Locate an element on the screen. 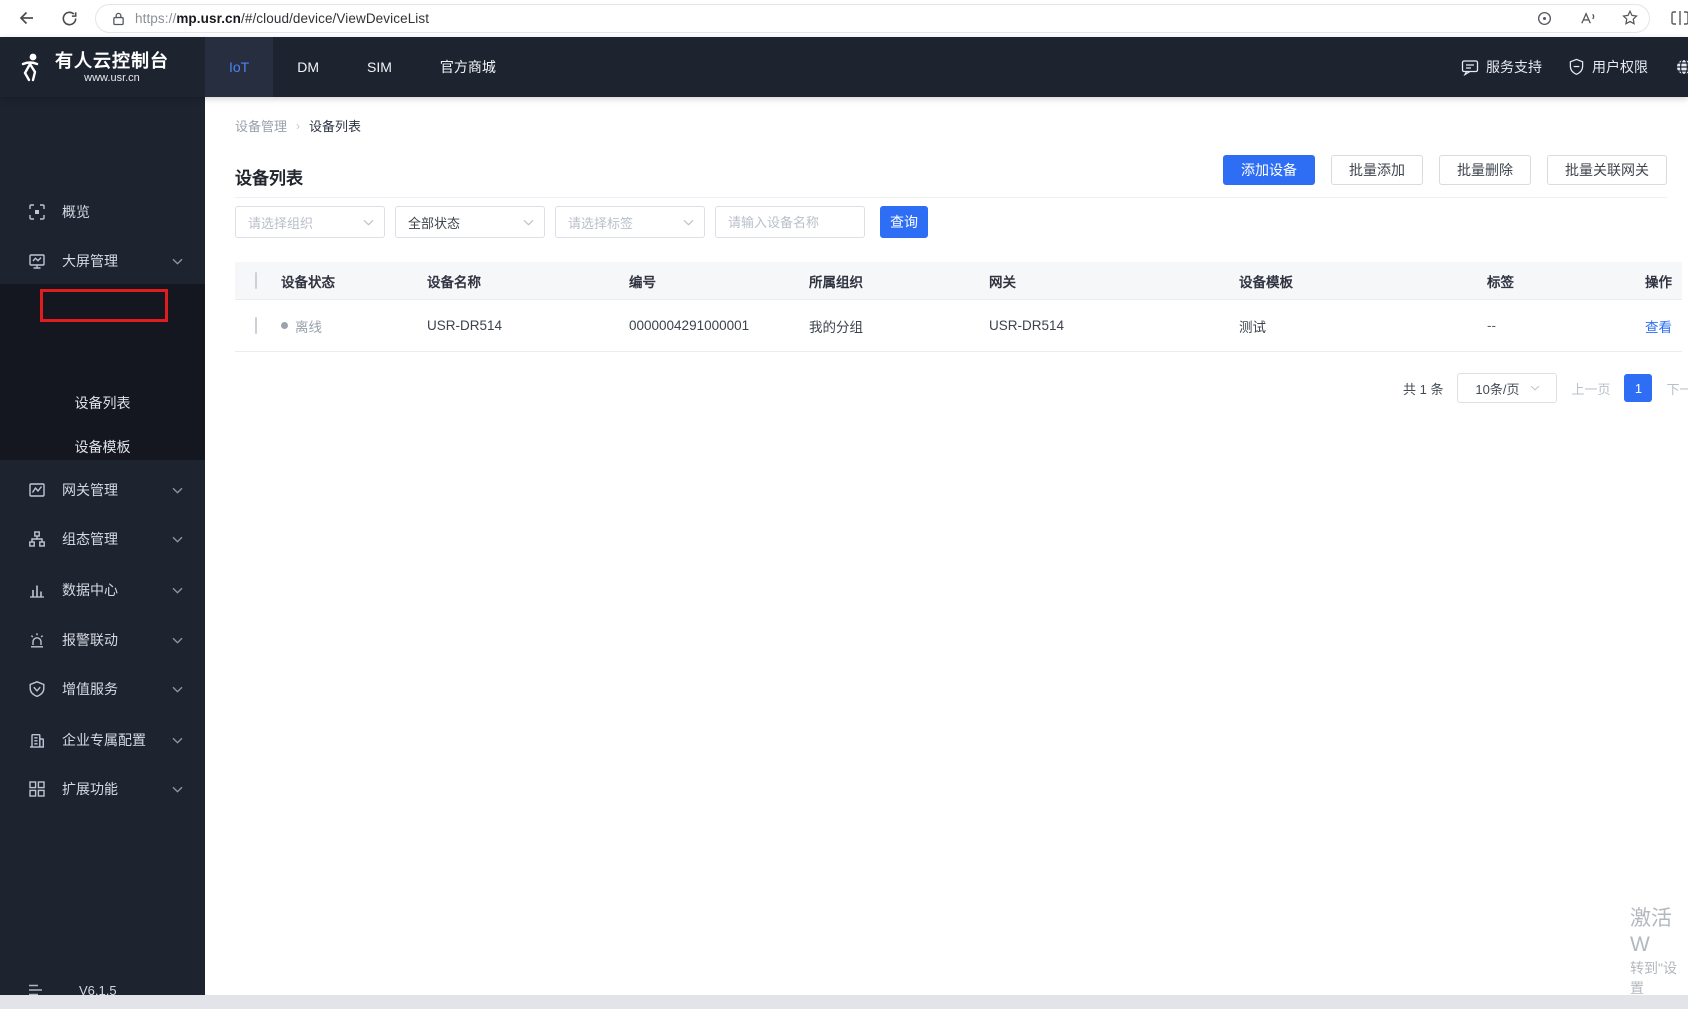 Image resolution: width=1688 pixels, height=1009 pixels. sidebar-item-enterprise-config: 企业专属配置 is located at coordinates (102, 740).